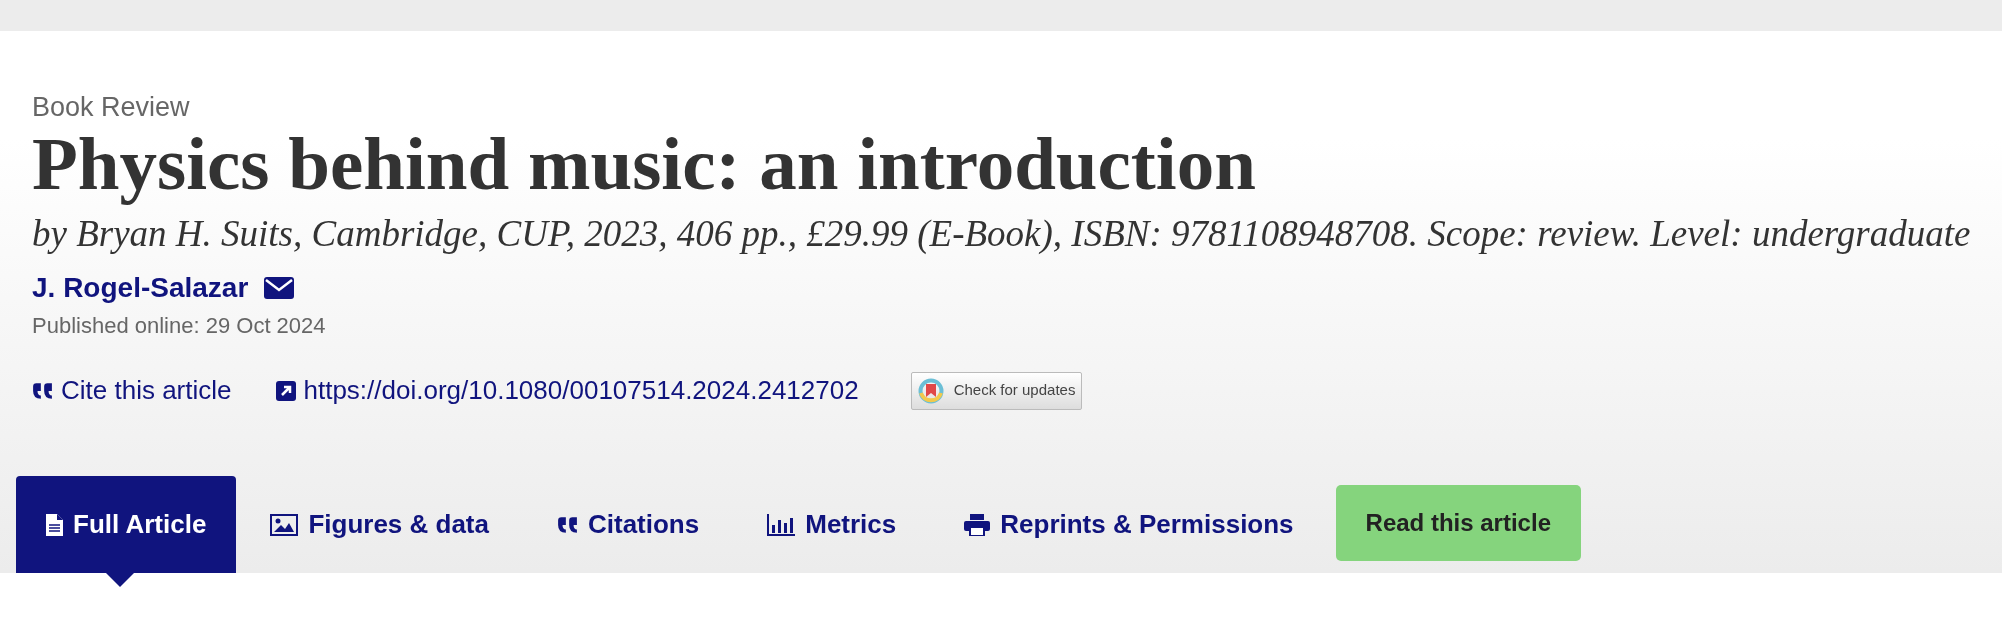 The height and width of the screenshot is (626, 2002). Describe the element at coordinates (126, 524) in the screenshot. I see `tab: Full Article` at that location.